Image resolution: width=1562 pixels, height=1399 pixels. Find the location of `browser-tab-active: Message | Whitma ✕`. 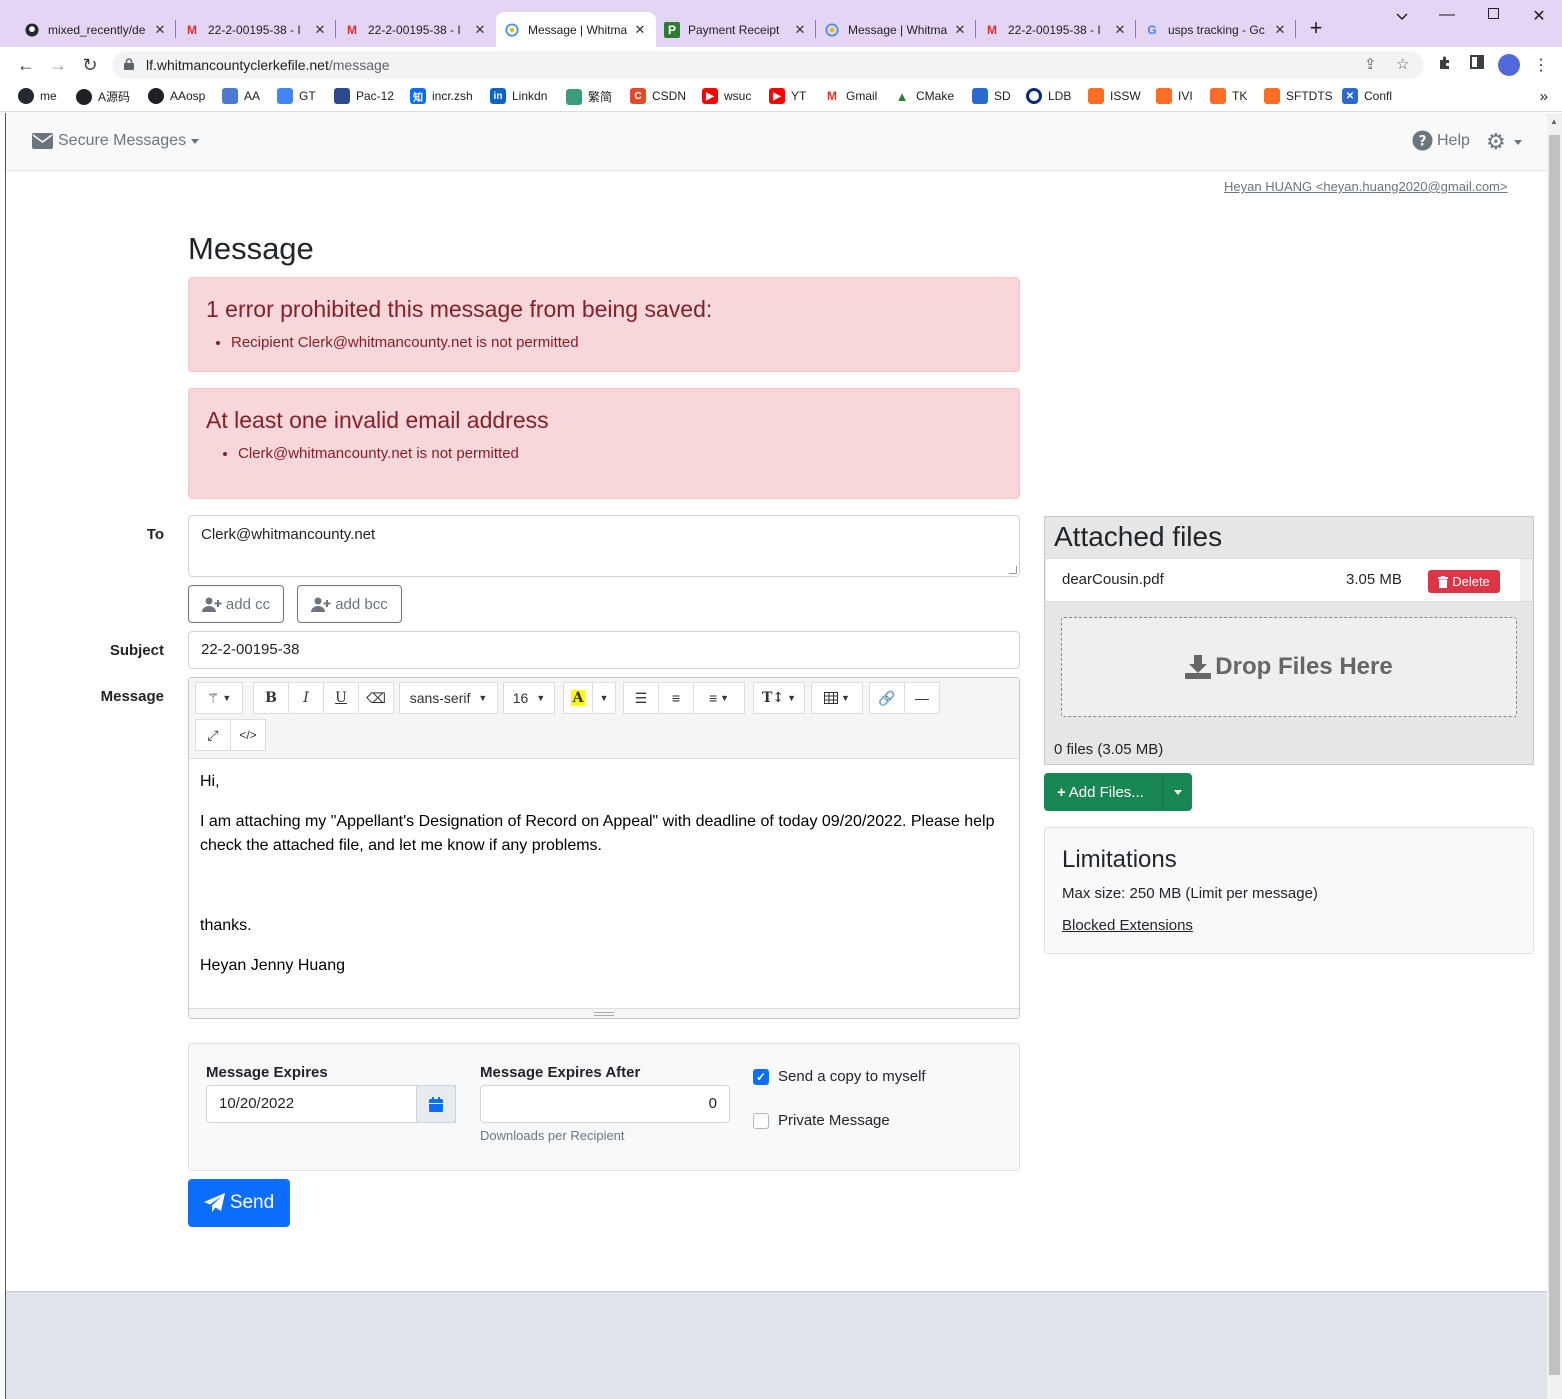

browser-tab-active: Message | Whitma ✕ is located at coordinates (576, 29).